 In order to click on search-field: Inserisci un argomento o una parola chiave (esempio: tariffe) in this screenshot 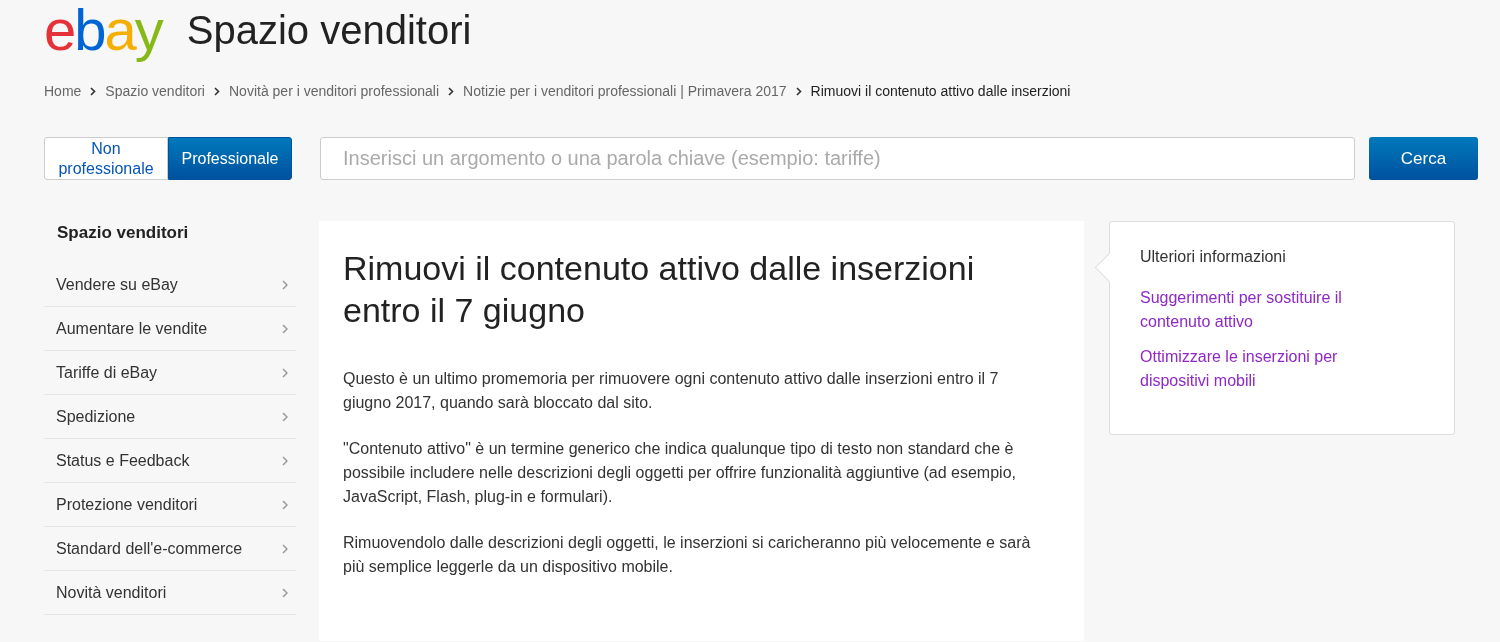, I will do `click(837, 158)`.